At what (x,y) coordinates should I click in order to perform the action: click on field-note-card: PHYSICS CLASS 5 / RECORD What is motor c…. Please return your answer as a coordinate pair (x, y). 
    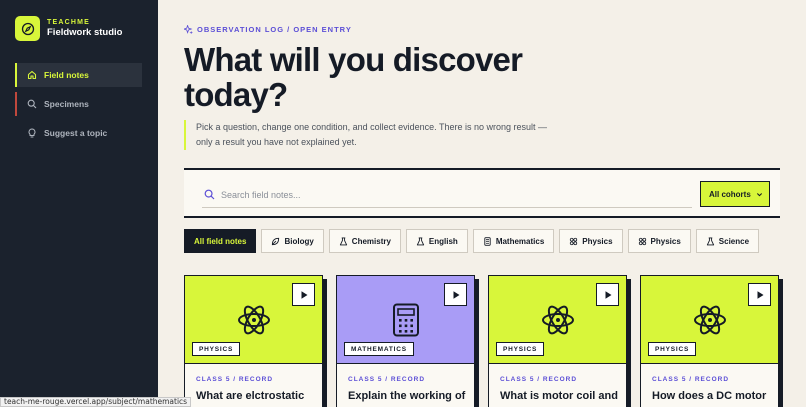
    Looking at the image, I should click on (557, 341).